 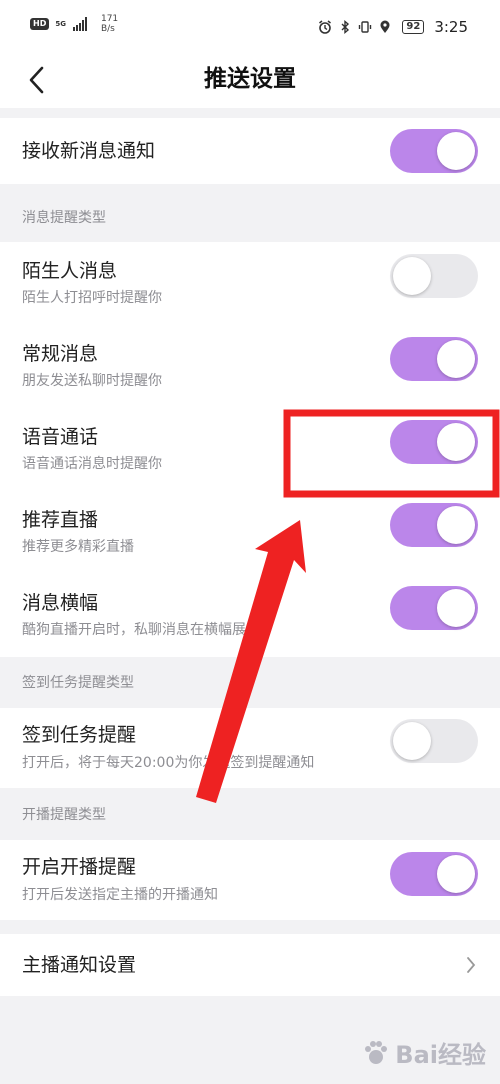 What do you see at coordinates (434, 359) in the screenshot?
I see `regular-messages-toggle` at bounding box center [434, 359].